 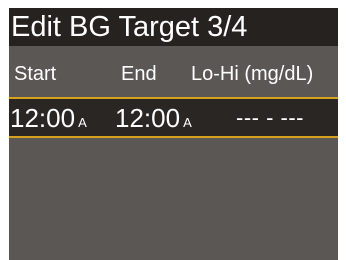 I want to click on target-segment-row: 12:00 A 12:00 A --- - ---, so click(x=173, y=117).